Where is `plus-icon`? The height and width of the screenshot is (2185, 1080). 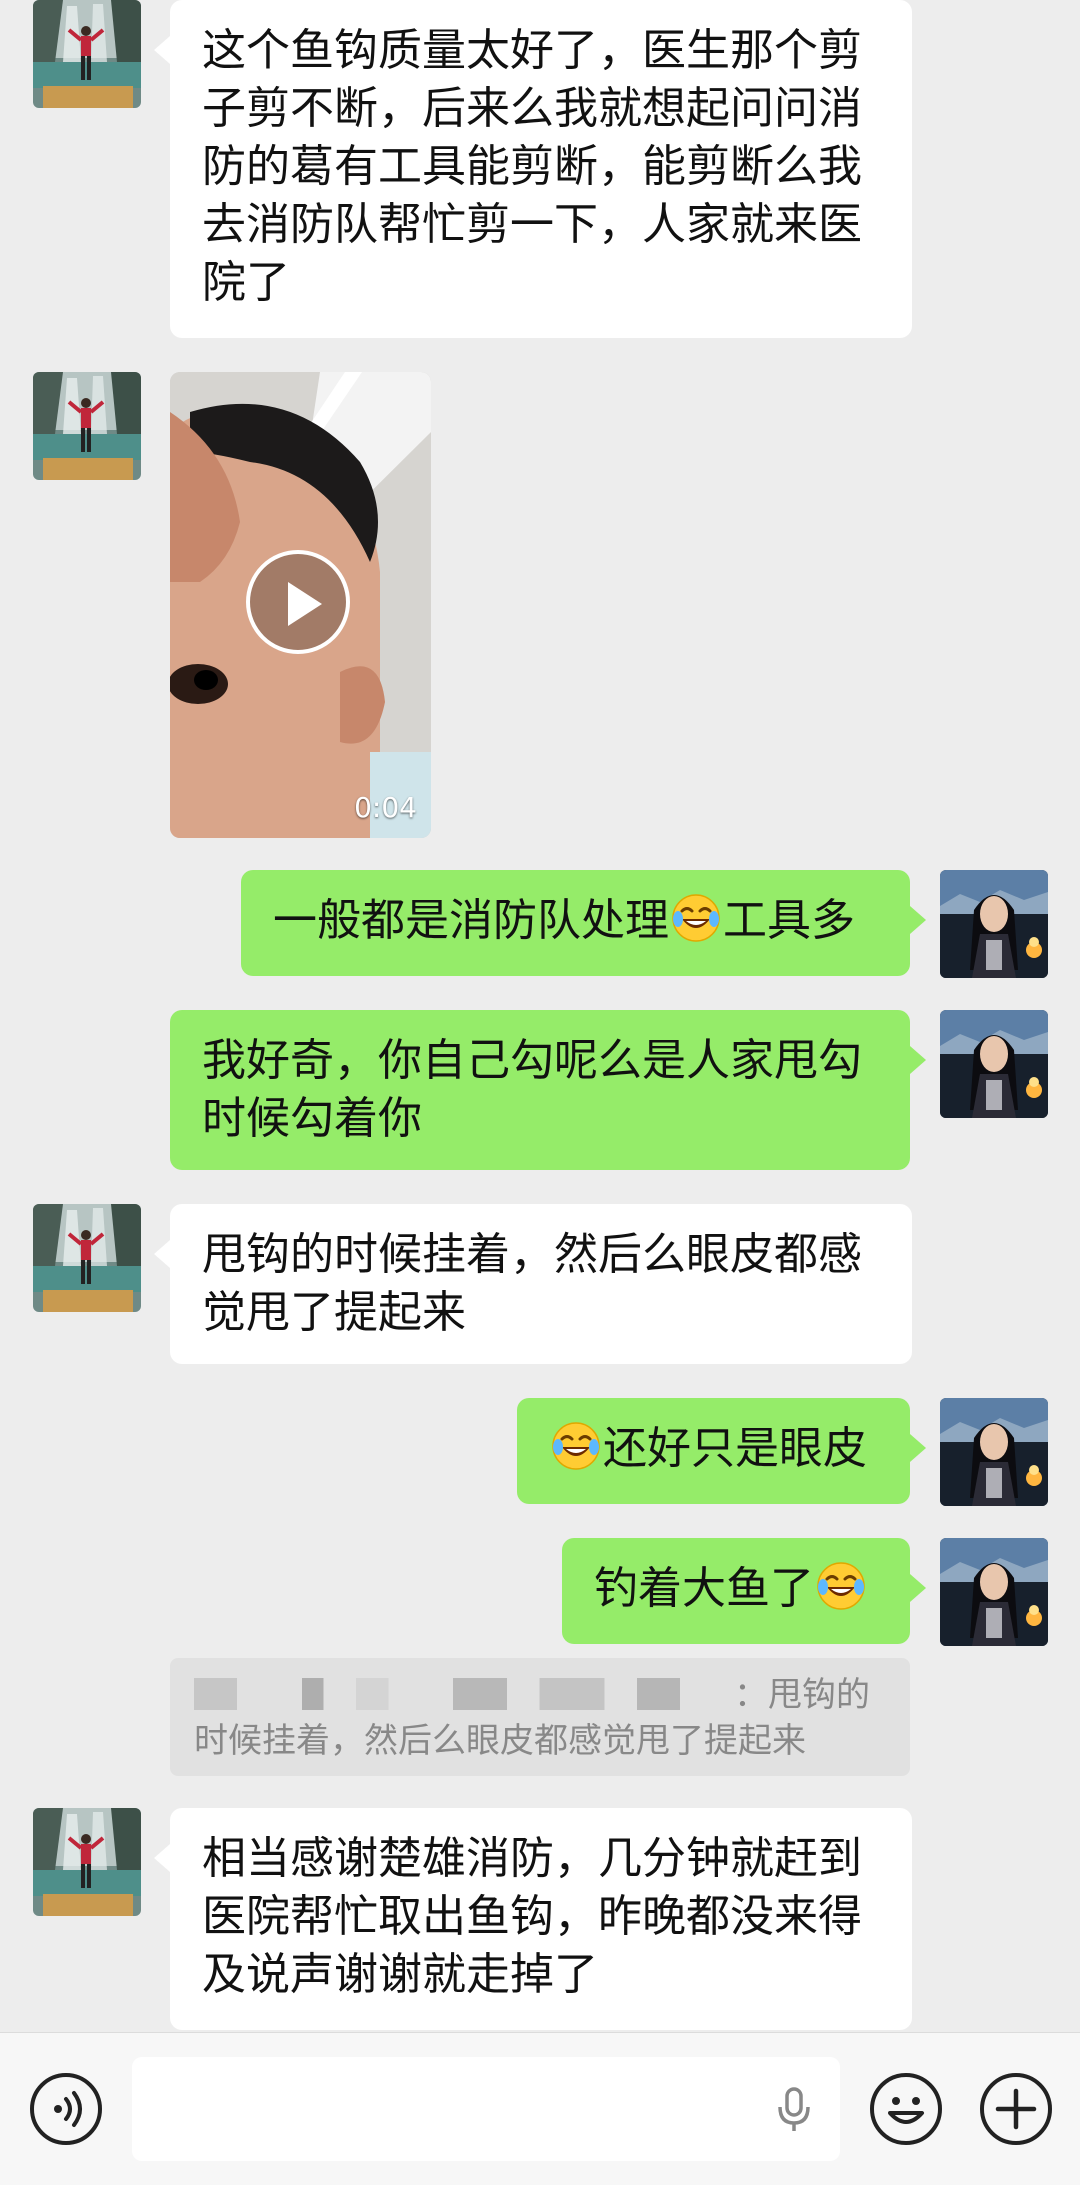 plus-icon is located at coordinates (1016, 2109).